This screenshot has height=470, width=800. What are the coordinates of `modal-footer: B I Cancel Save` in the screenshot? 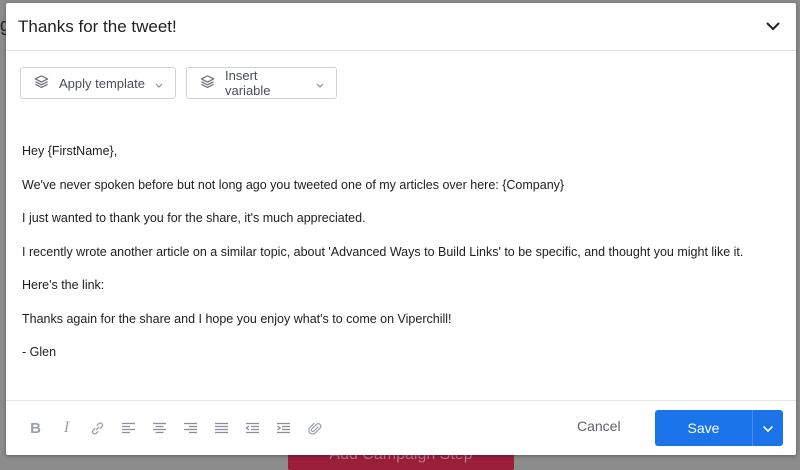 It's located at (401, 427).